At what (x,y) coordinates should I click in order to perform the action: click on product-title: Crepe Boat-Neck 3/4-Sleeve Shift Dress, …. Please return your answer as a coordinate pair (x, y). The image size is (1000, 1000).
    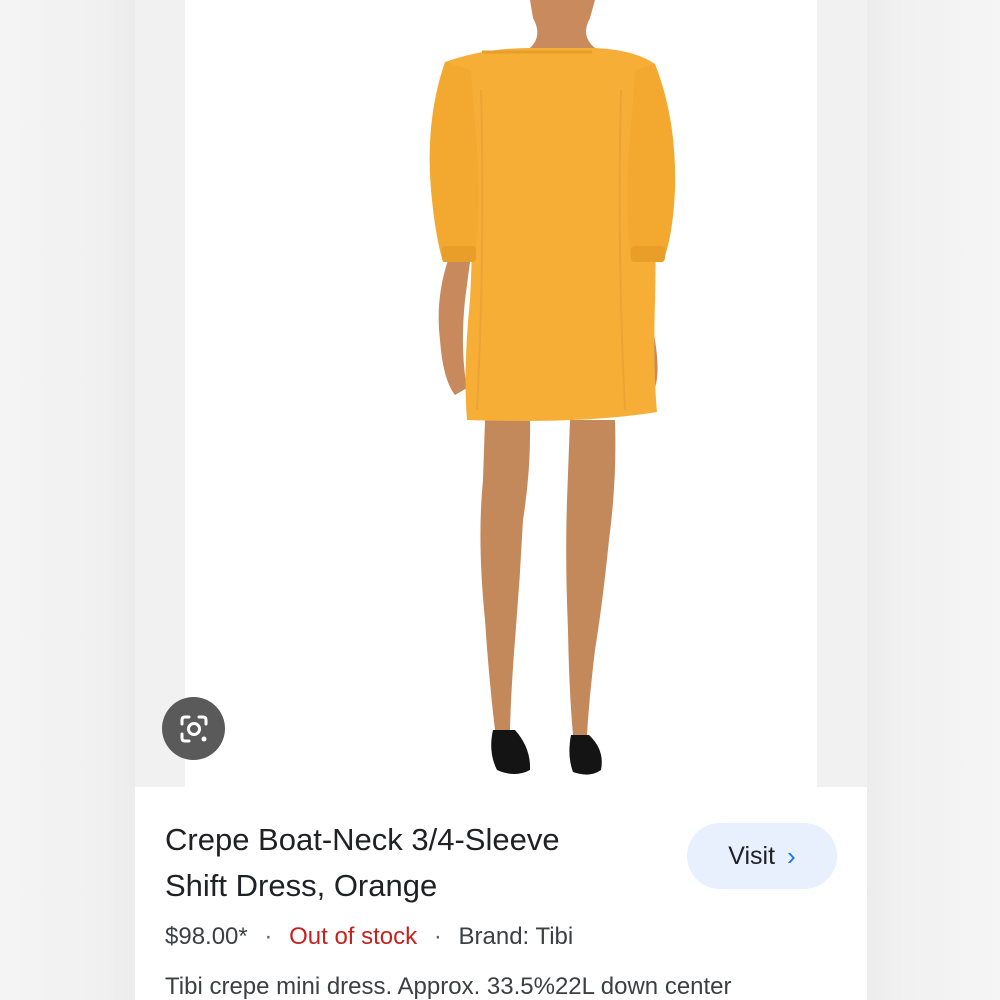
    Looking at the image, I should click on (405, 863).